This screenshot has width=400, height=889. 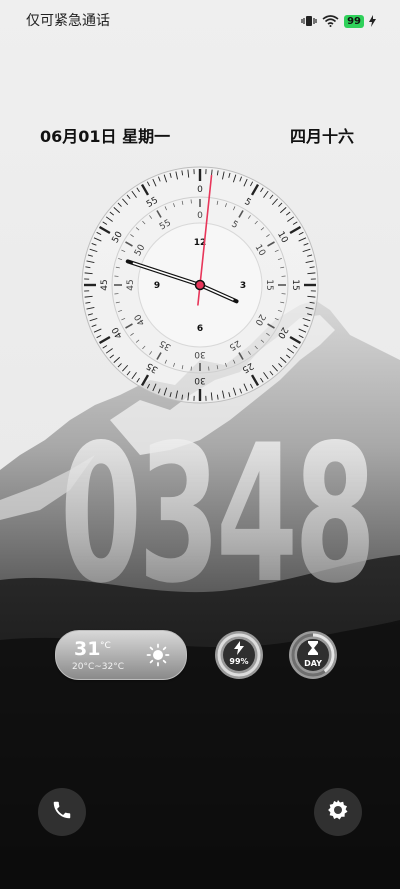 I want to click on weather-temp-range: 20°C~32°C, so click(x=98, y=667).